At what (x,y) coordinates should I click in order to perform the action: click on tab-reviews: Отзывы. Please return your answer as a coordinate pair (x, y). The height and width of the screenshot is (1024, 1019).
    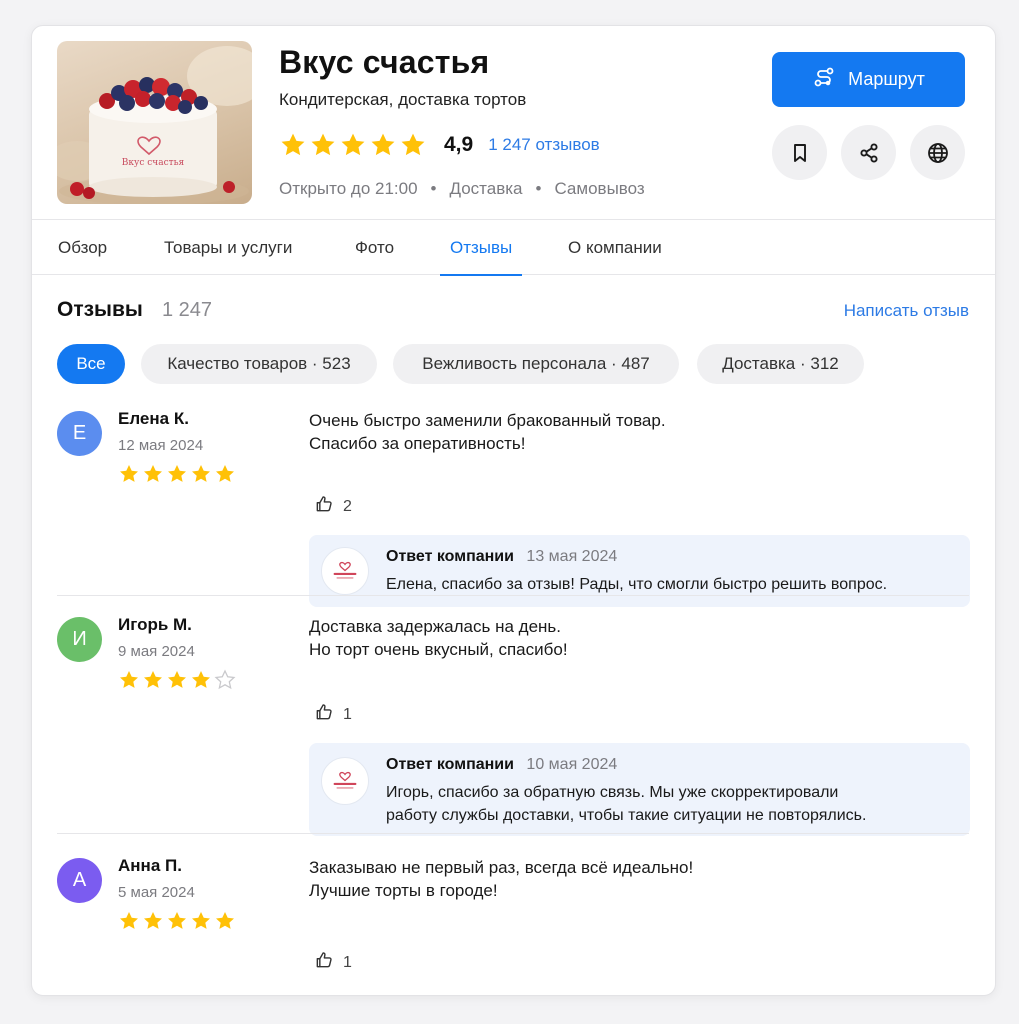
    Looking at the image, I should click on (481, 248).